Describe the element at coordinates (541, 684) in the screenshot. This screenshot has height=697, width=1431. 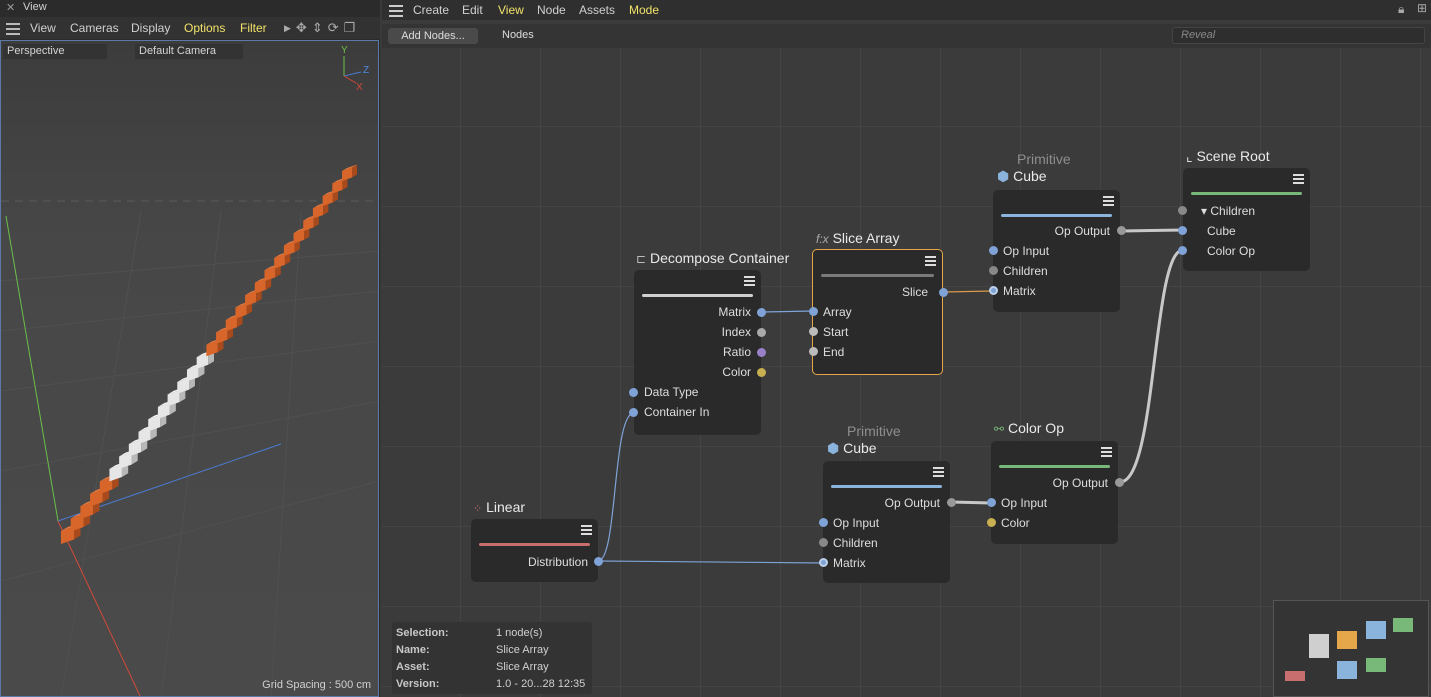
I see `info-version-value: 1.0 - 20...28 12:35` at that location.